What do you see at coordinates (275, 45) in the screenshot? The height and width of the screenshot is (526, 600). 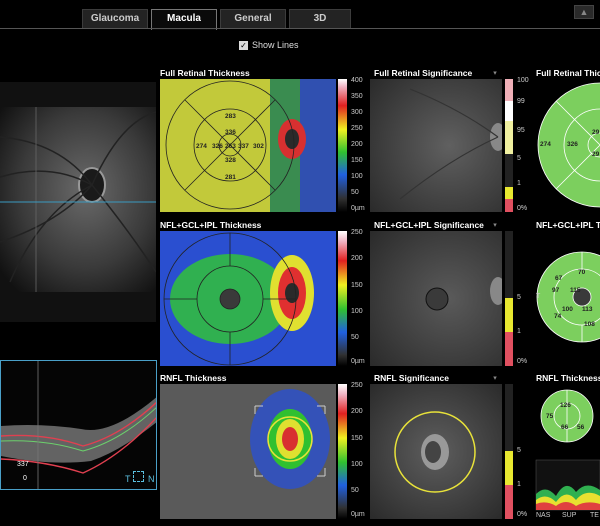 I see `show-lines-label: Show Lines` at bounding box center [275, 45].